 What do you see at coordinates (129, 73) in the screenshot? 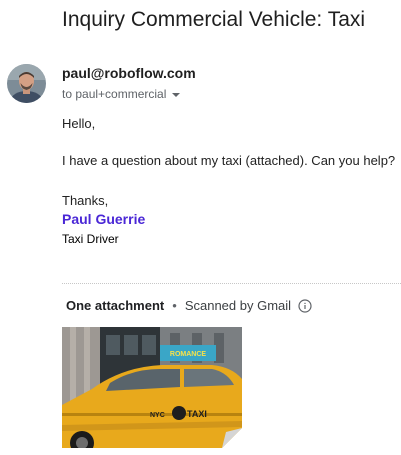
I see `sender-email: paul@roboflow.com` at bounding box center [129, 73].